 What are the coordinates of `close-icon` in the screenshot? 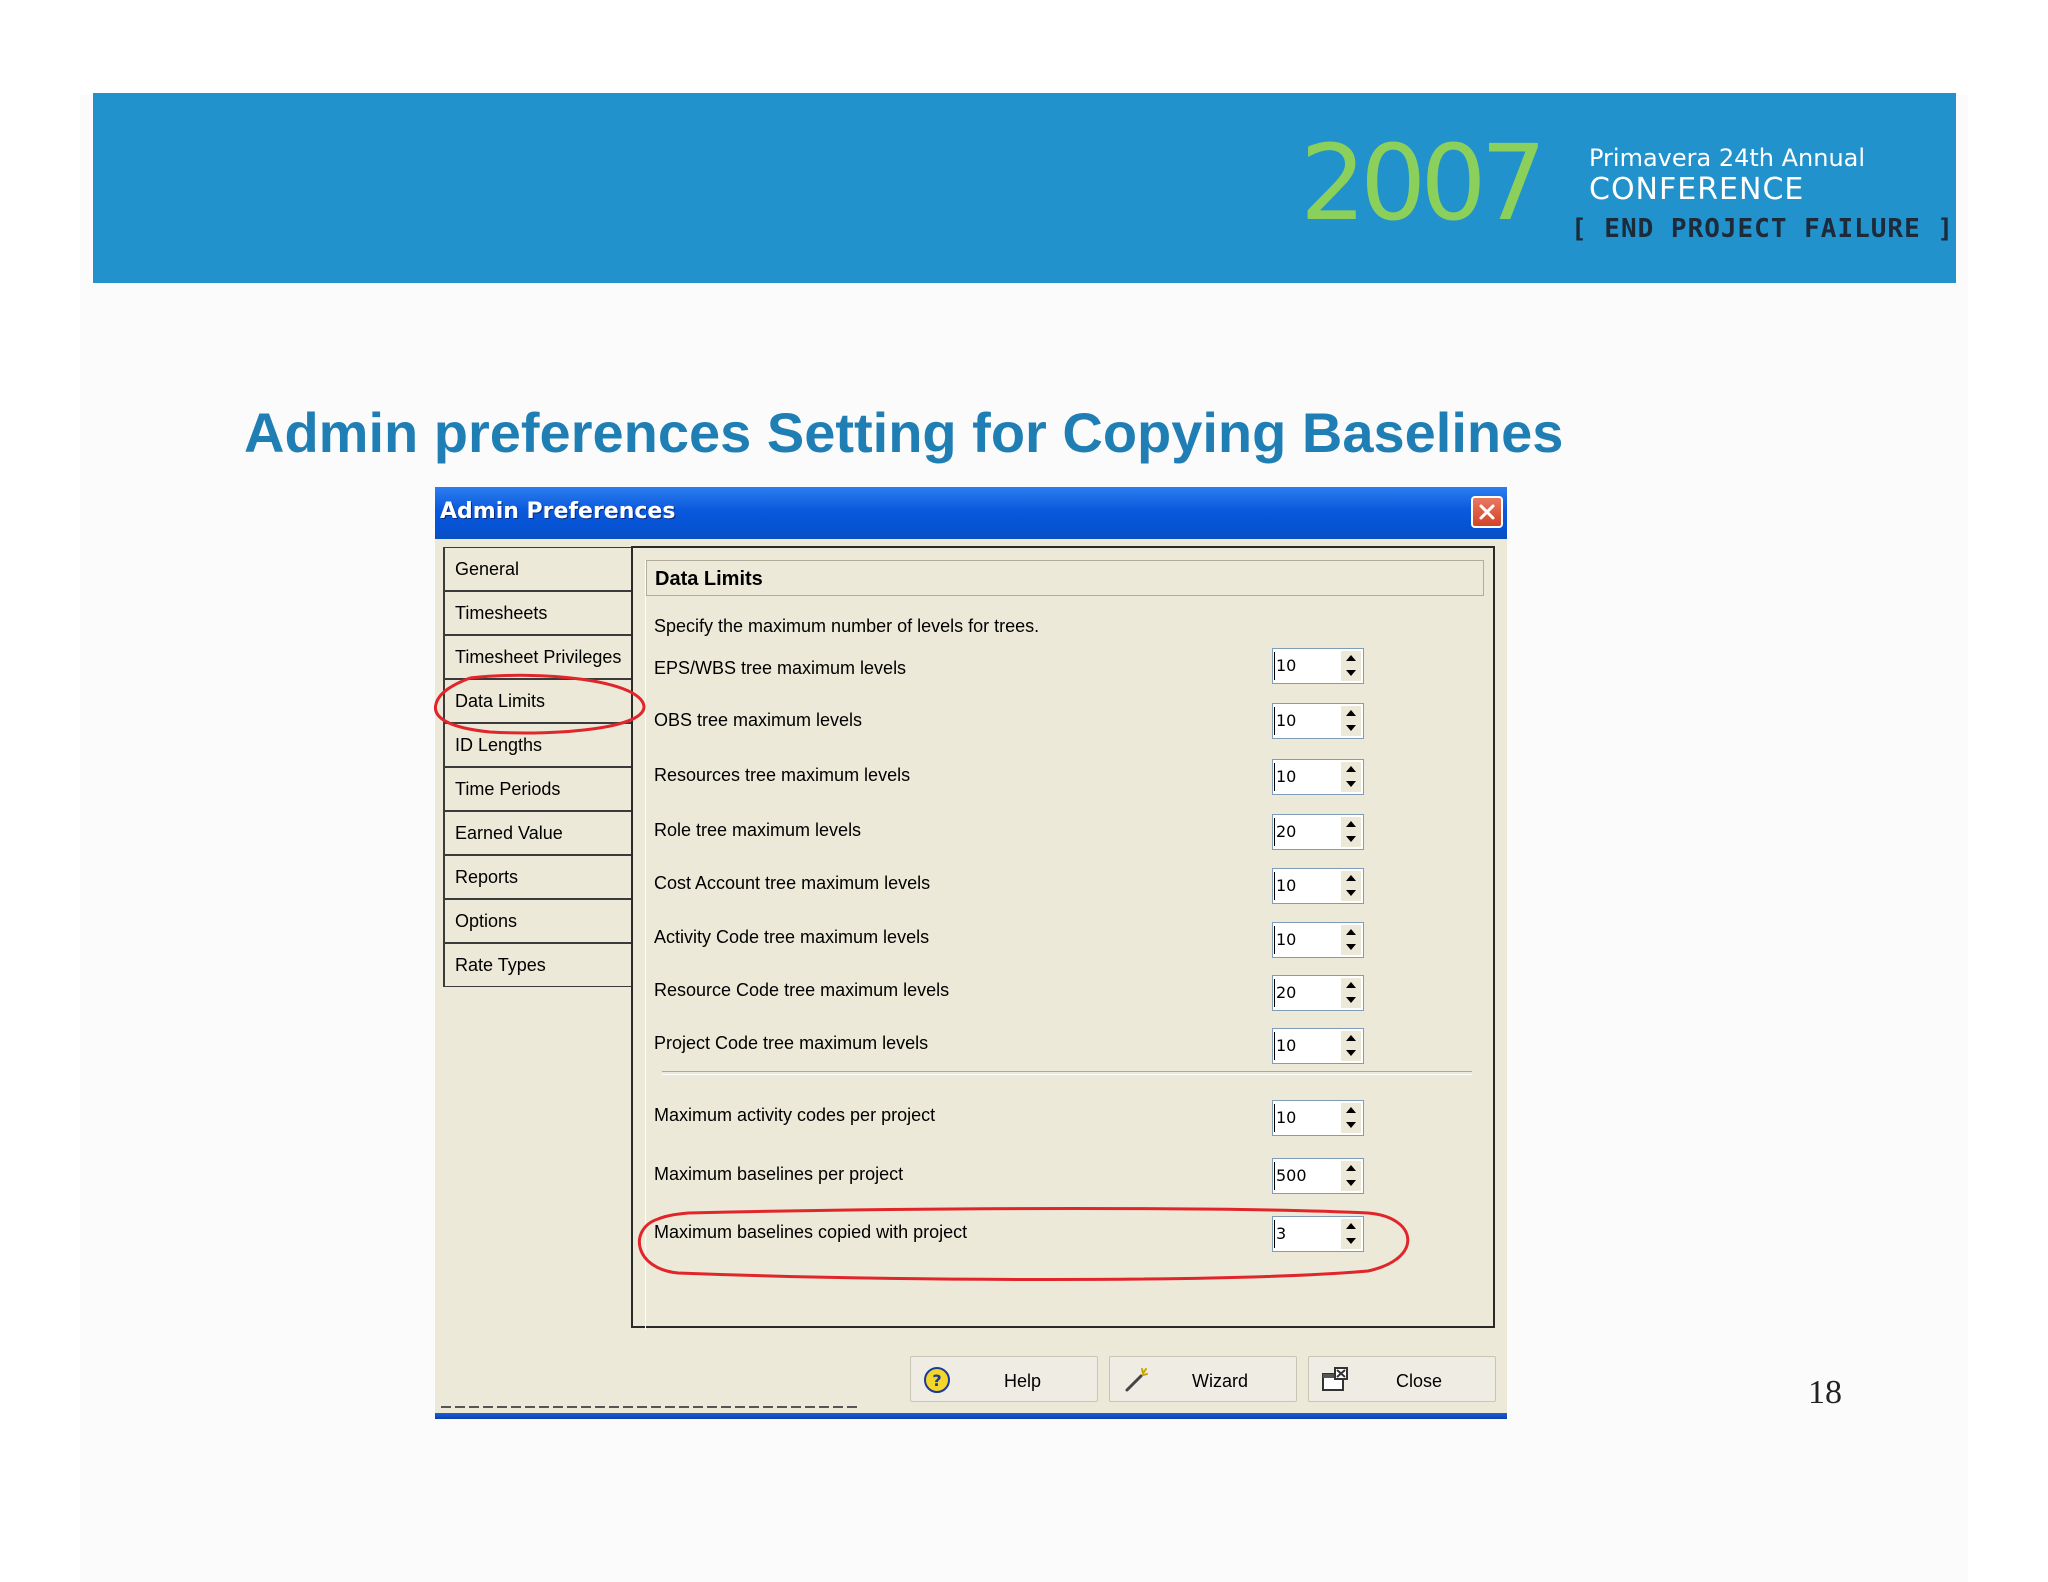 It's located at (1487, 512).